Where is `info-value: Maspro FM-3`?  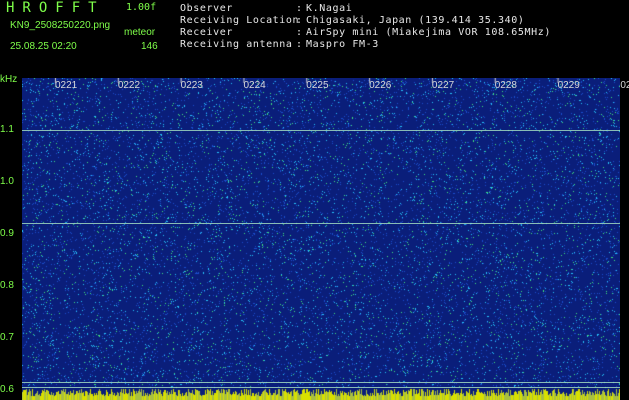 info-value: Maspro FM-3 is located at coordinates (342, 44).